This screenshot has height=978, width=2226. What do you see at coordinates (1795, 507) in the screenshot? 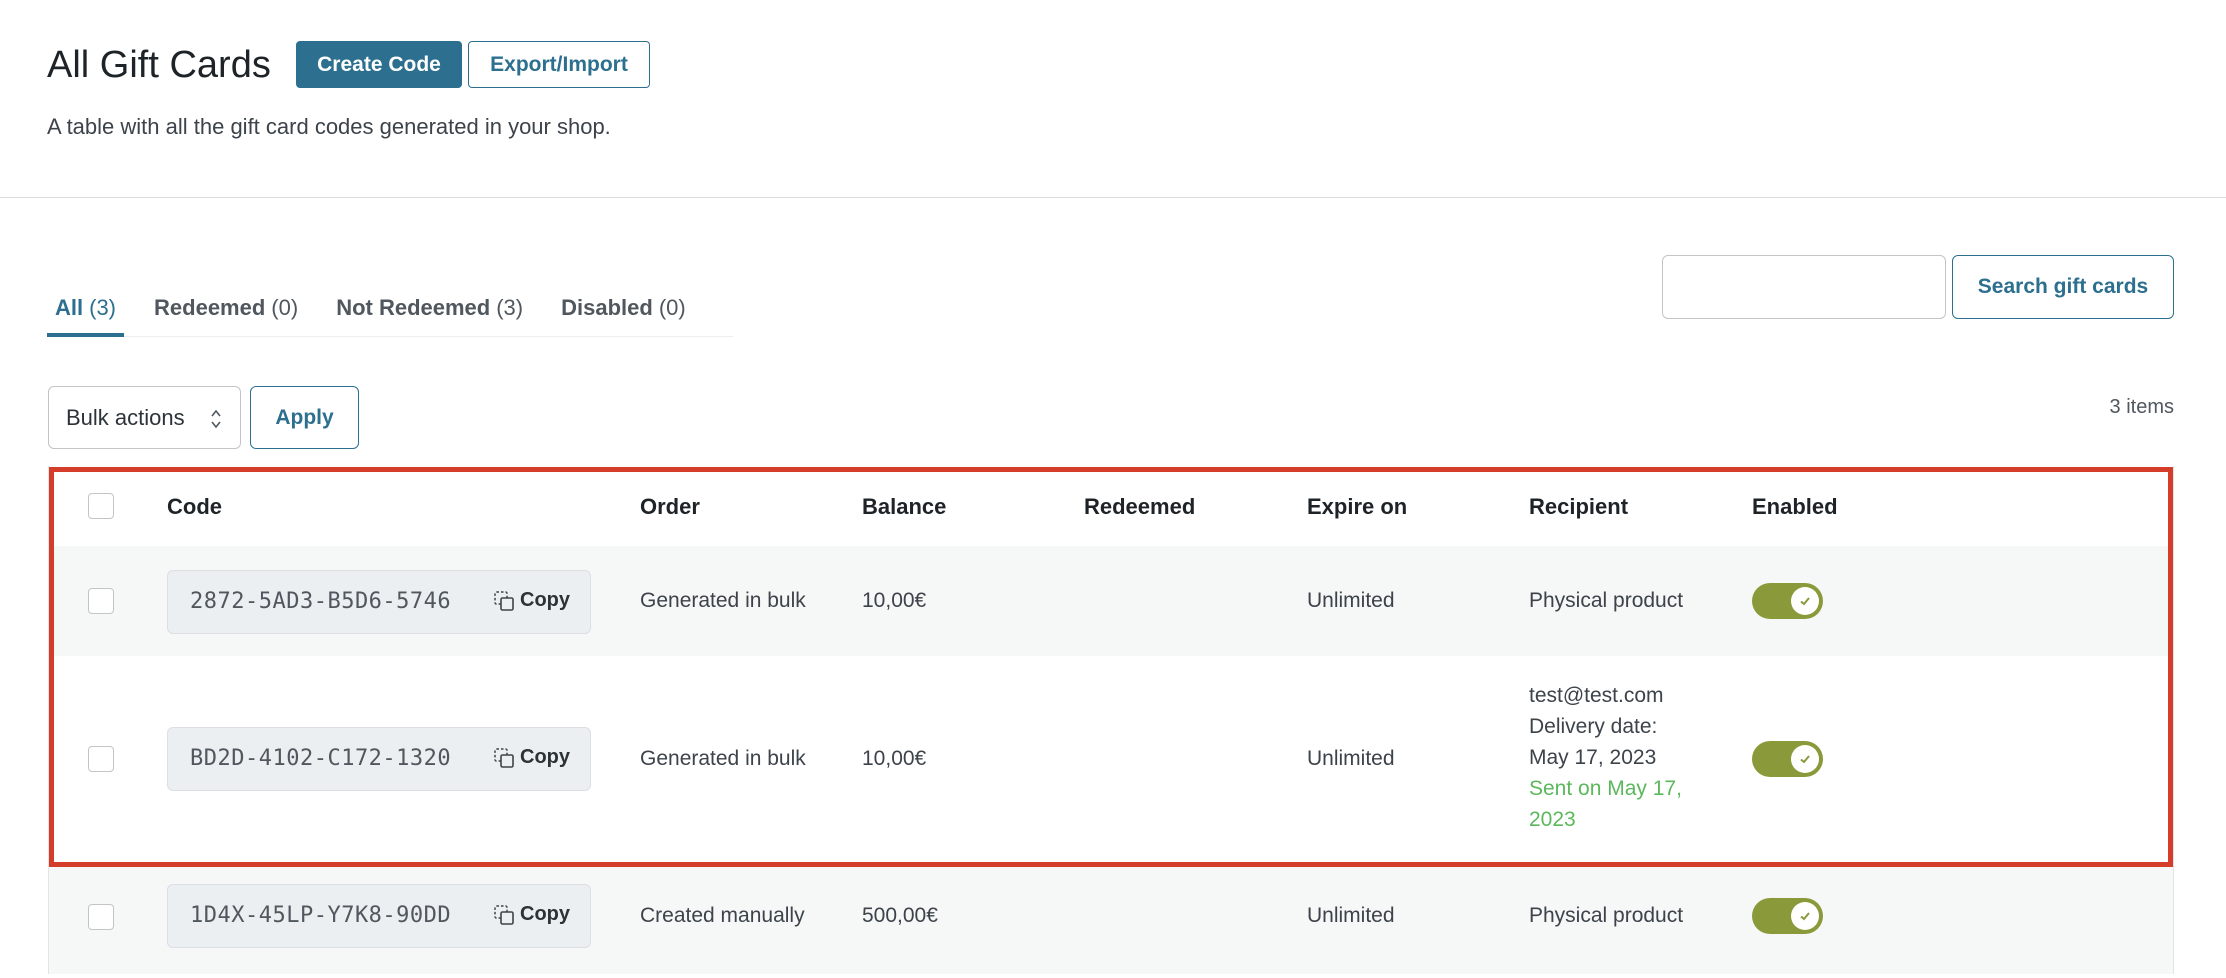
I see `column-header-enabled: Enabled` at bounding box center [1795, 507].